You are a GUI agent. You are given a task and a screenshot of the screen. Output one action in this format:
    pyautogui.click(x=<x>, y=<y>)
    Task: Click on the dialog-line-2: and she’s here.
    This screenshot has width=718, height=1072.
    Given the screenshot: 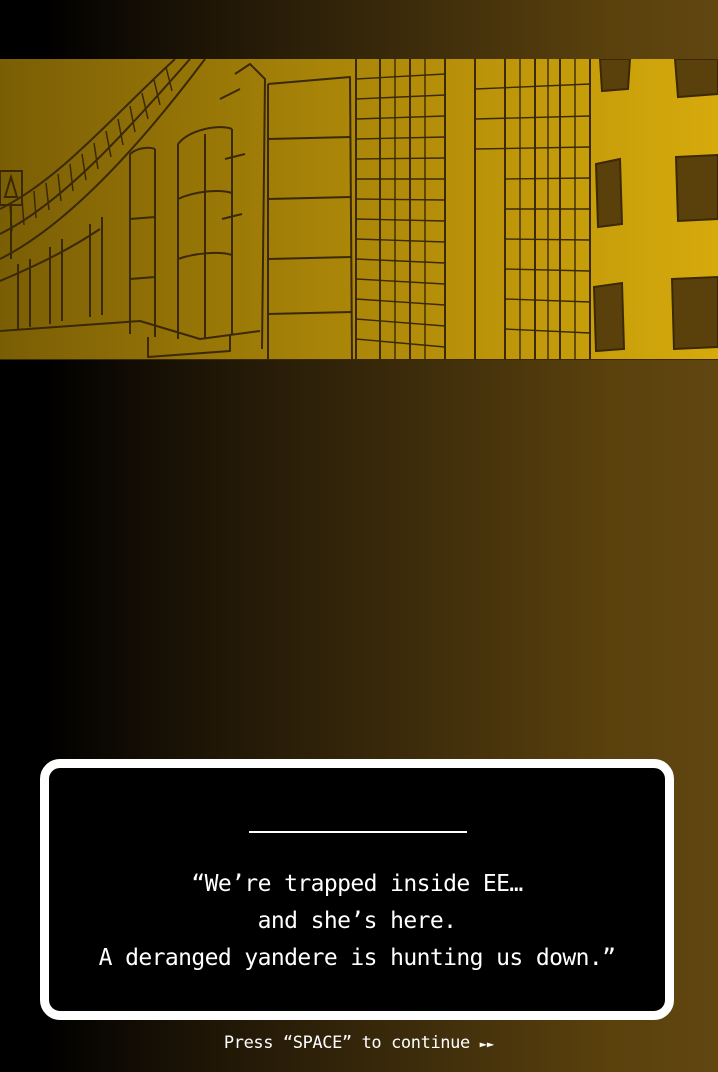 What is the action you would take?
    pyautogui.click(x=357, y=921)
    